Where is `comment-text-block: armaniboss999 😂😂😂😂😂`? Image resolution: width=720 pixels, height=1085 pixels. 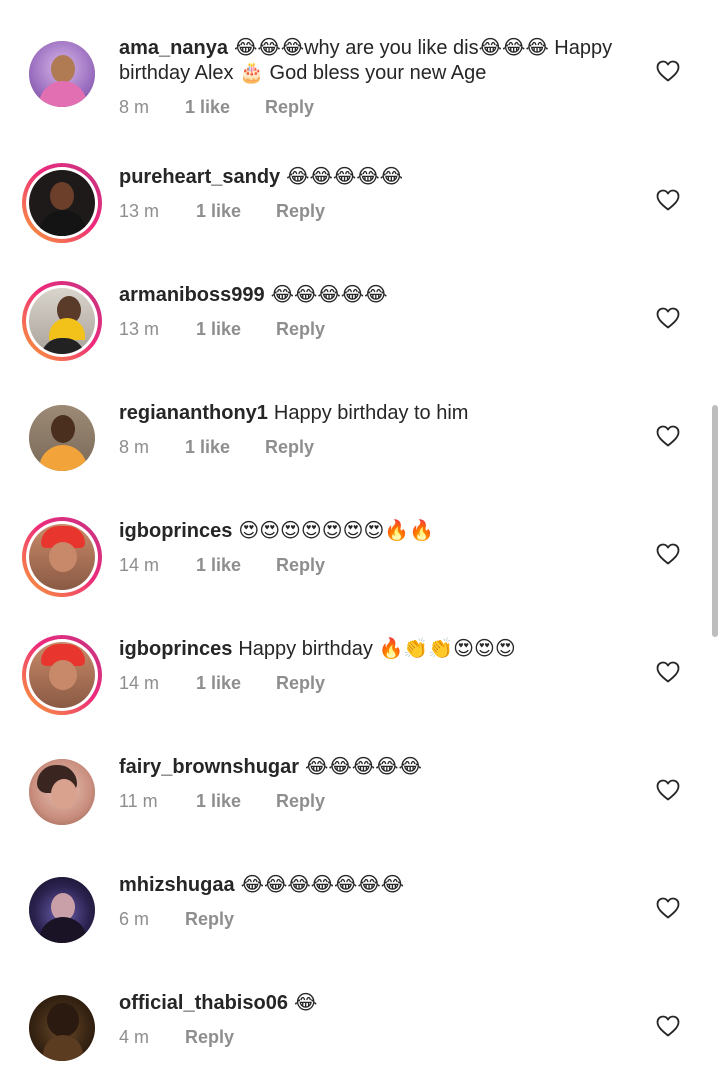
comment-text-block: armaniboss999 😂😂😂😂😂 is located at coordinates (384, 295).